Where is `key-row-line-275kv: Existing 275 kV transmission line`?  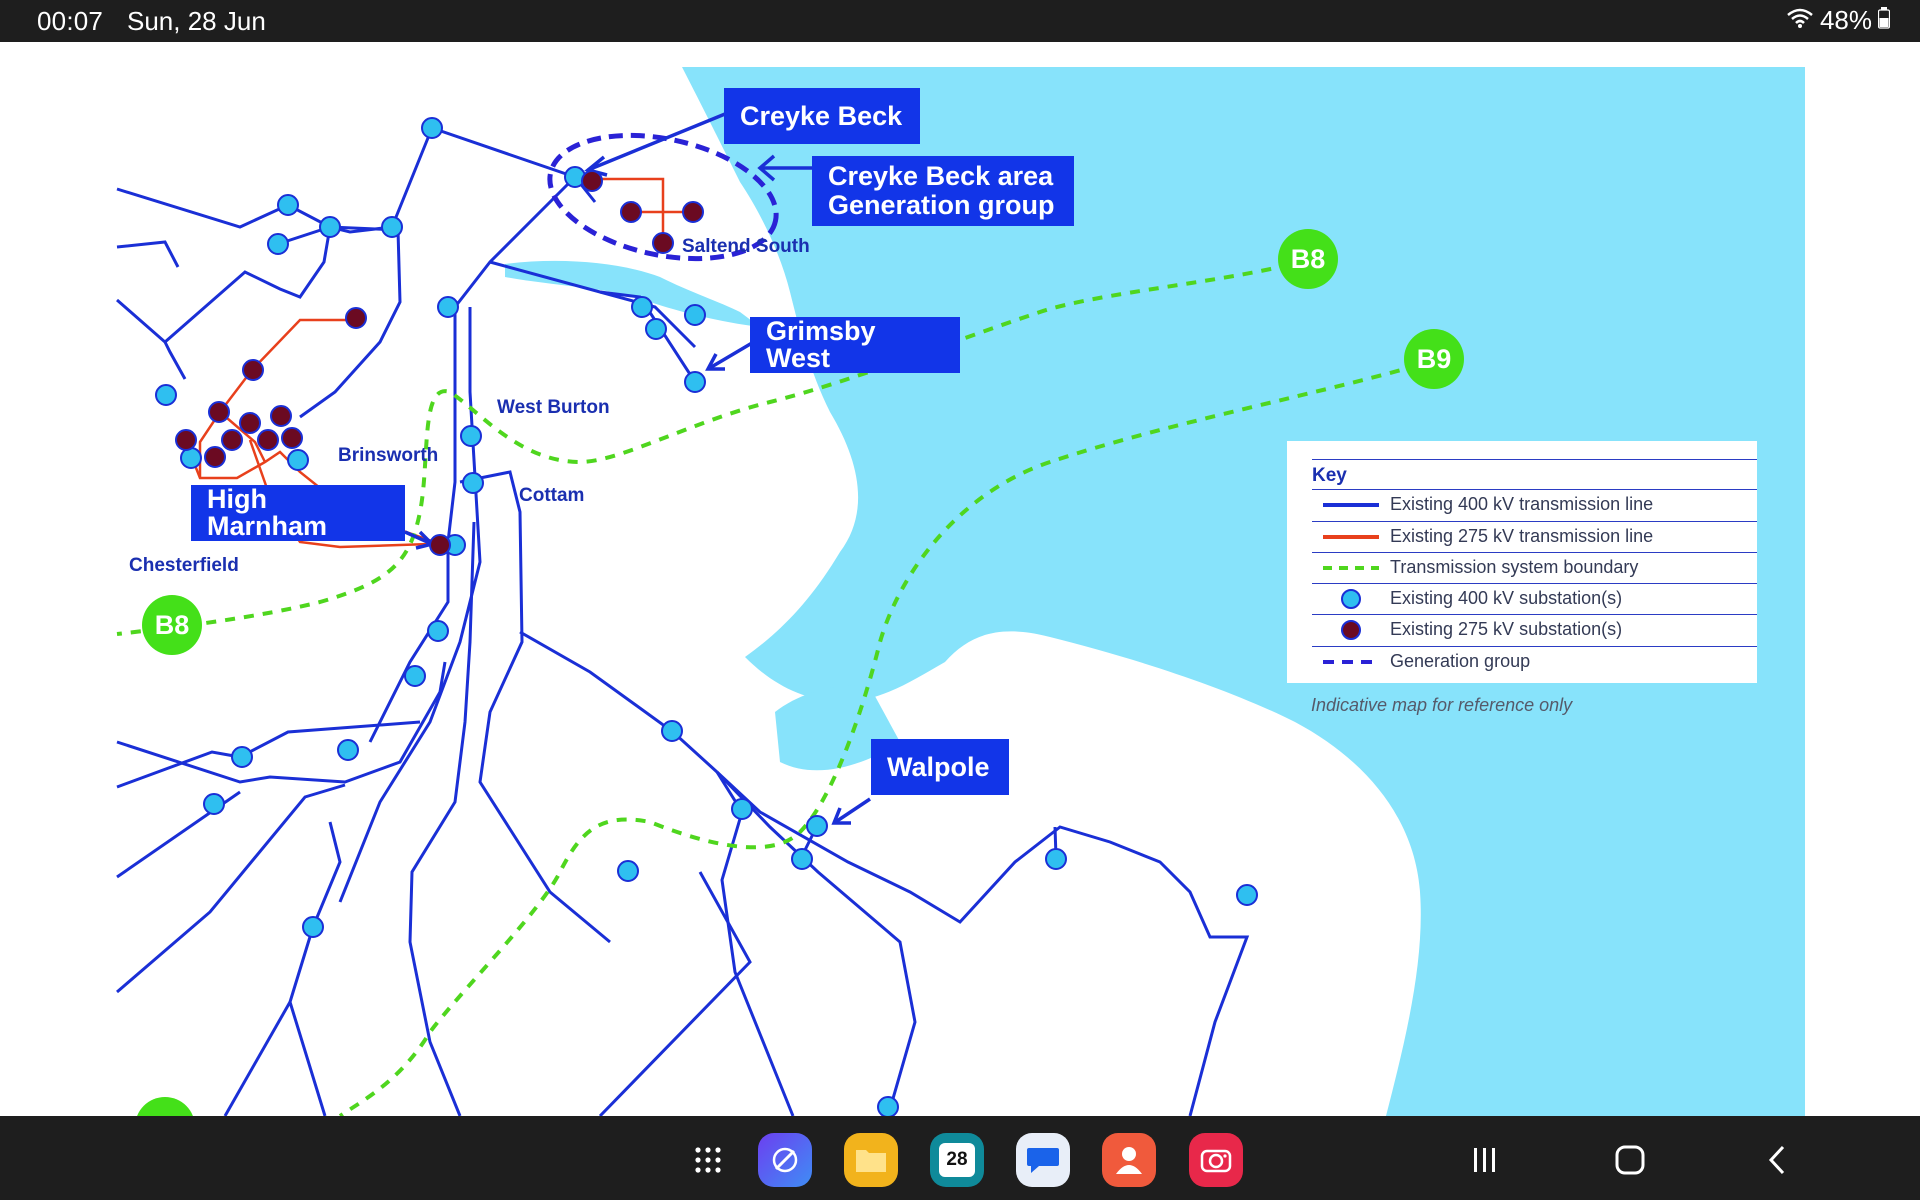
key-row-line-275kv: Existing 275 kV transmission line is located at coordinates (1534, 536).